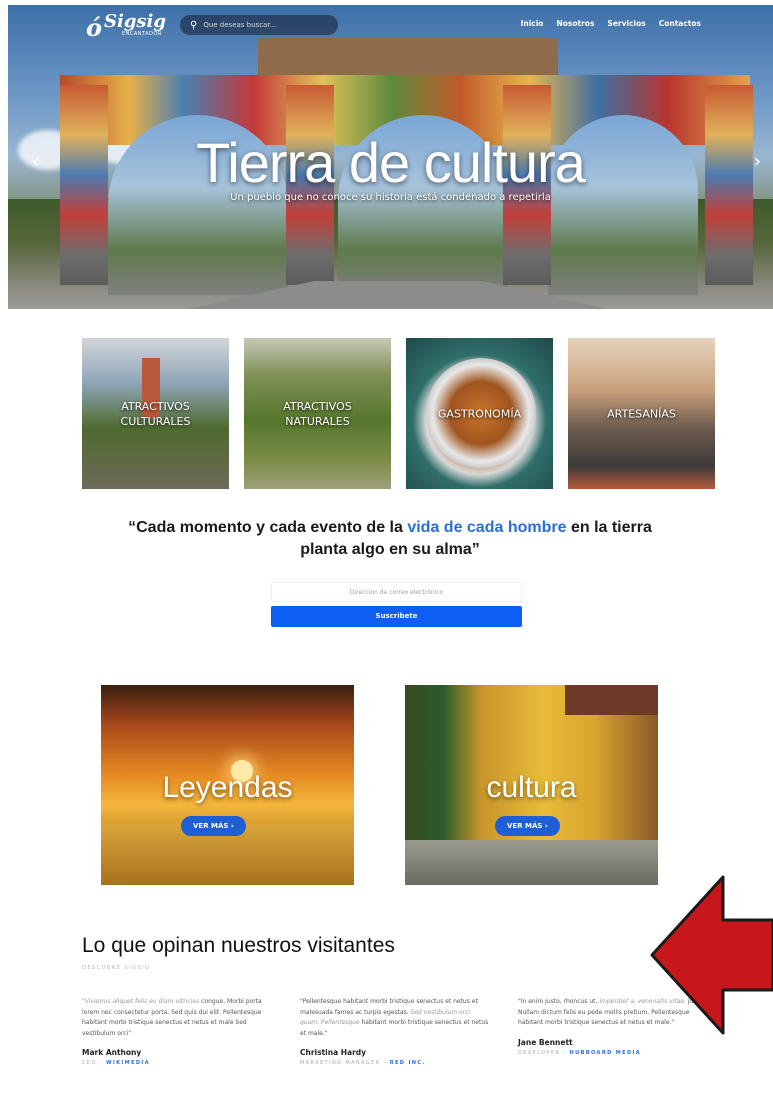 This screenshot has height=1105, width=773. Describe the element at coordinates (544, 1052) in the screenshot. I see `role-title: DEVELOPER -` at that location.